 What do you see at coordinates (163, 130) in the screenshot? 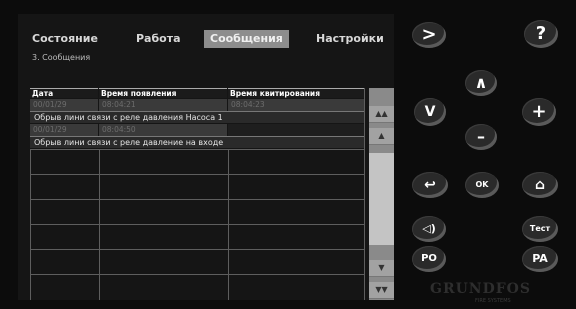
I see `cell-appeared: 08:04:50` at bounding box center [163, 130].